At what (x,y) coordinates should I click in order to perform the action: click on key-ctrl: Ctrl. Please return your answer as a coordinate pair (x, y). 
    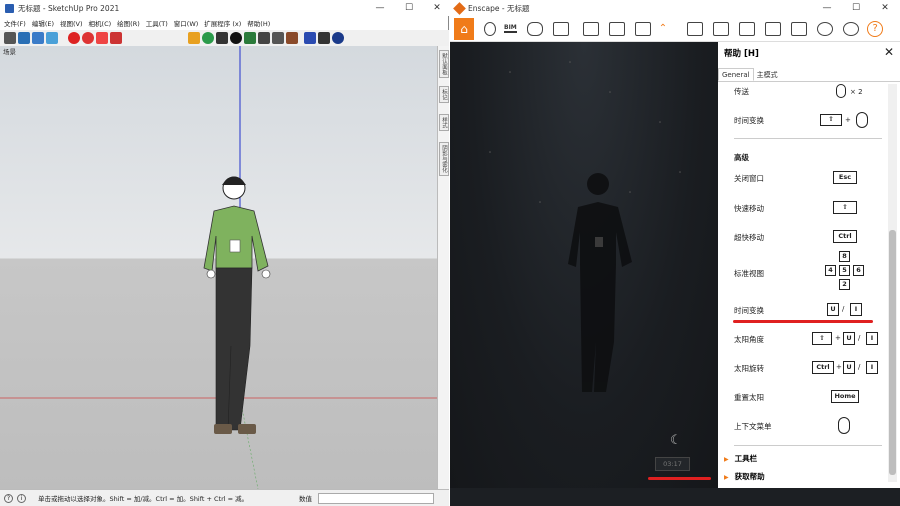
    Looking at the image, I should click on (845, 236).